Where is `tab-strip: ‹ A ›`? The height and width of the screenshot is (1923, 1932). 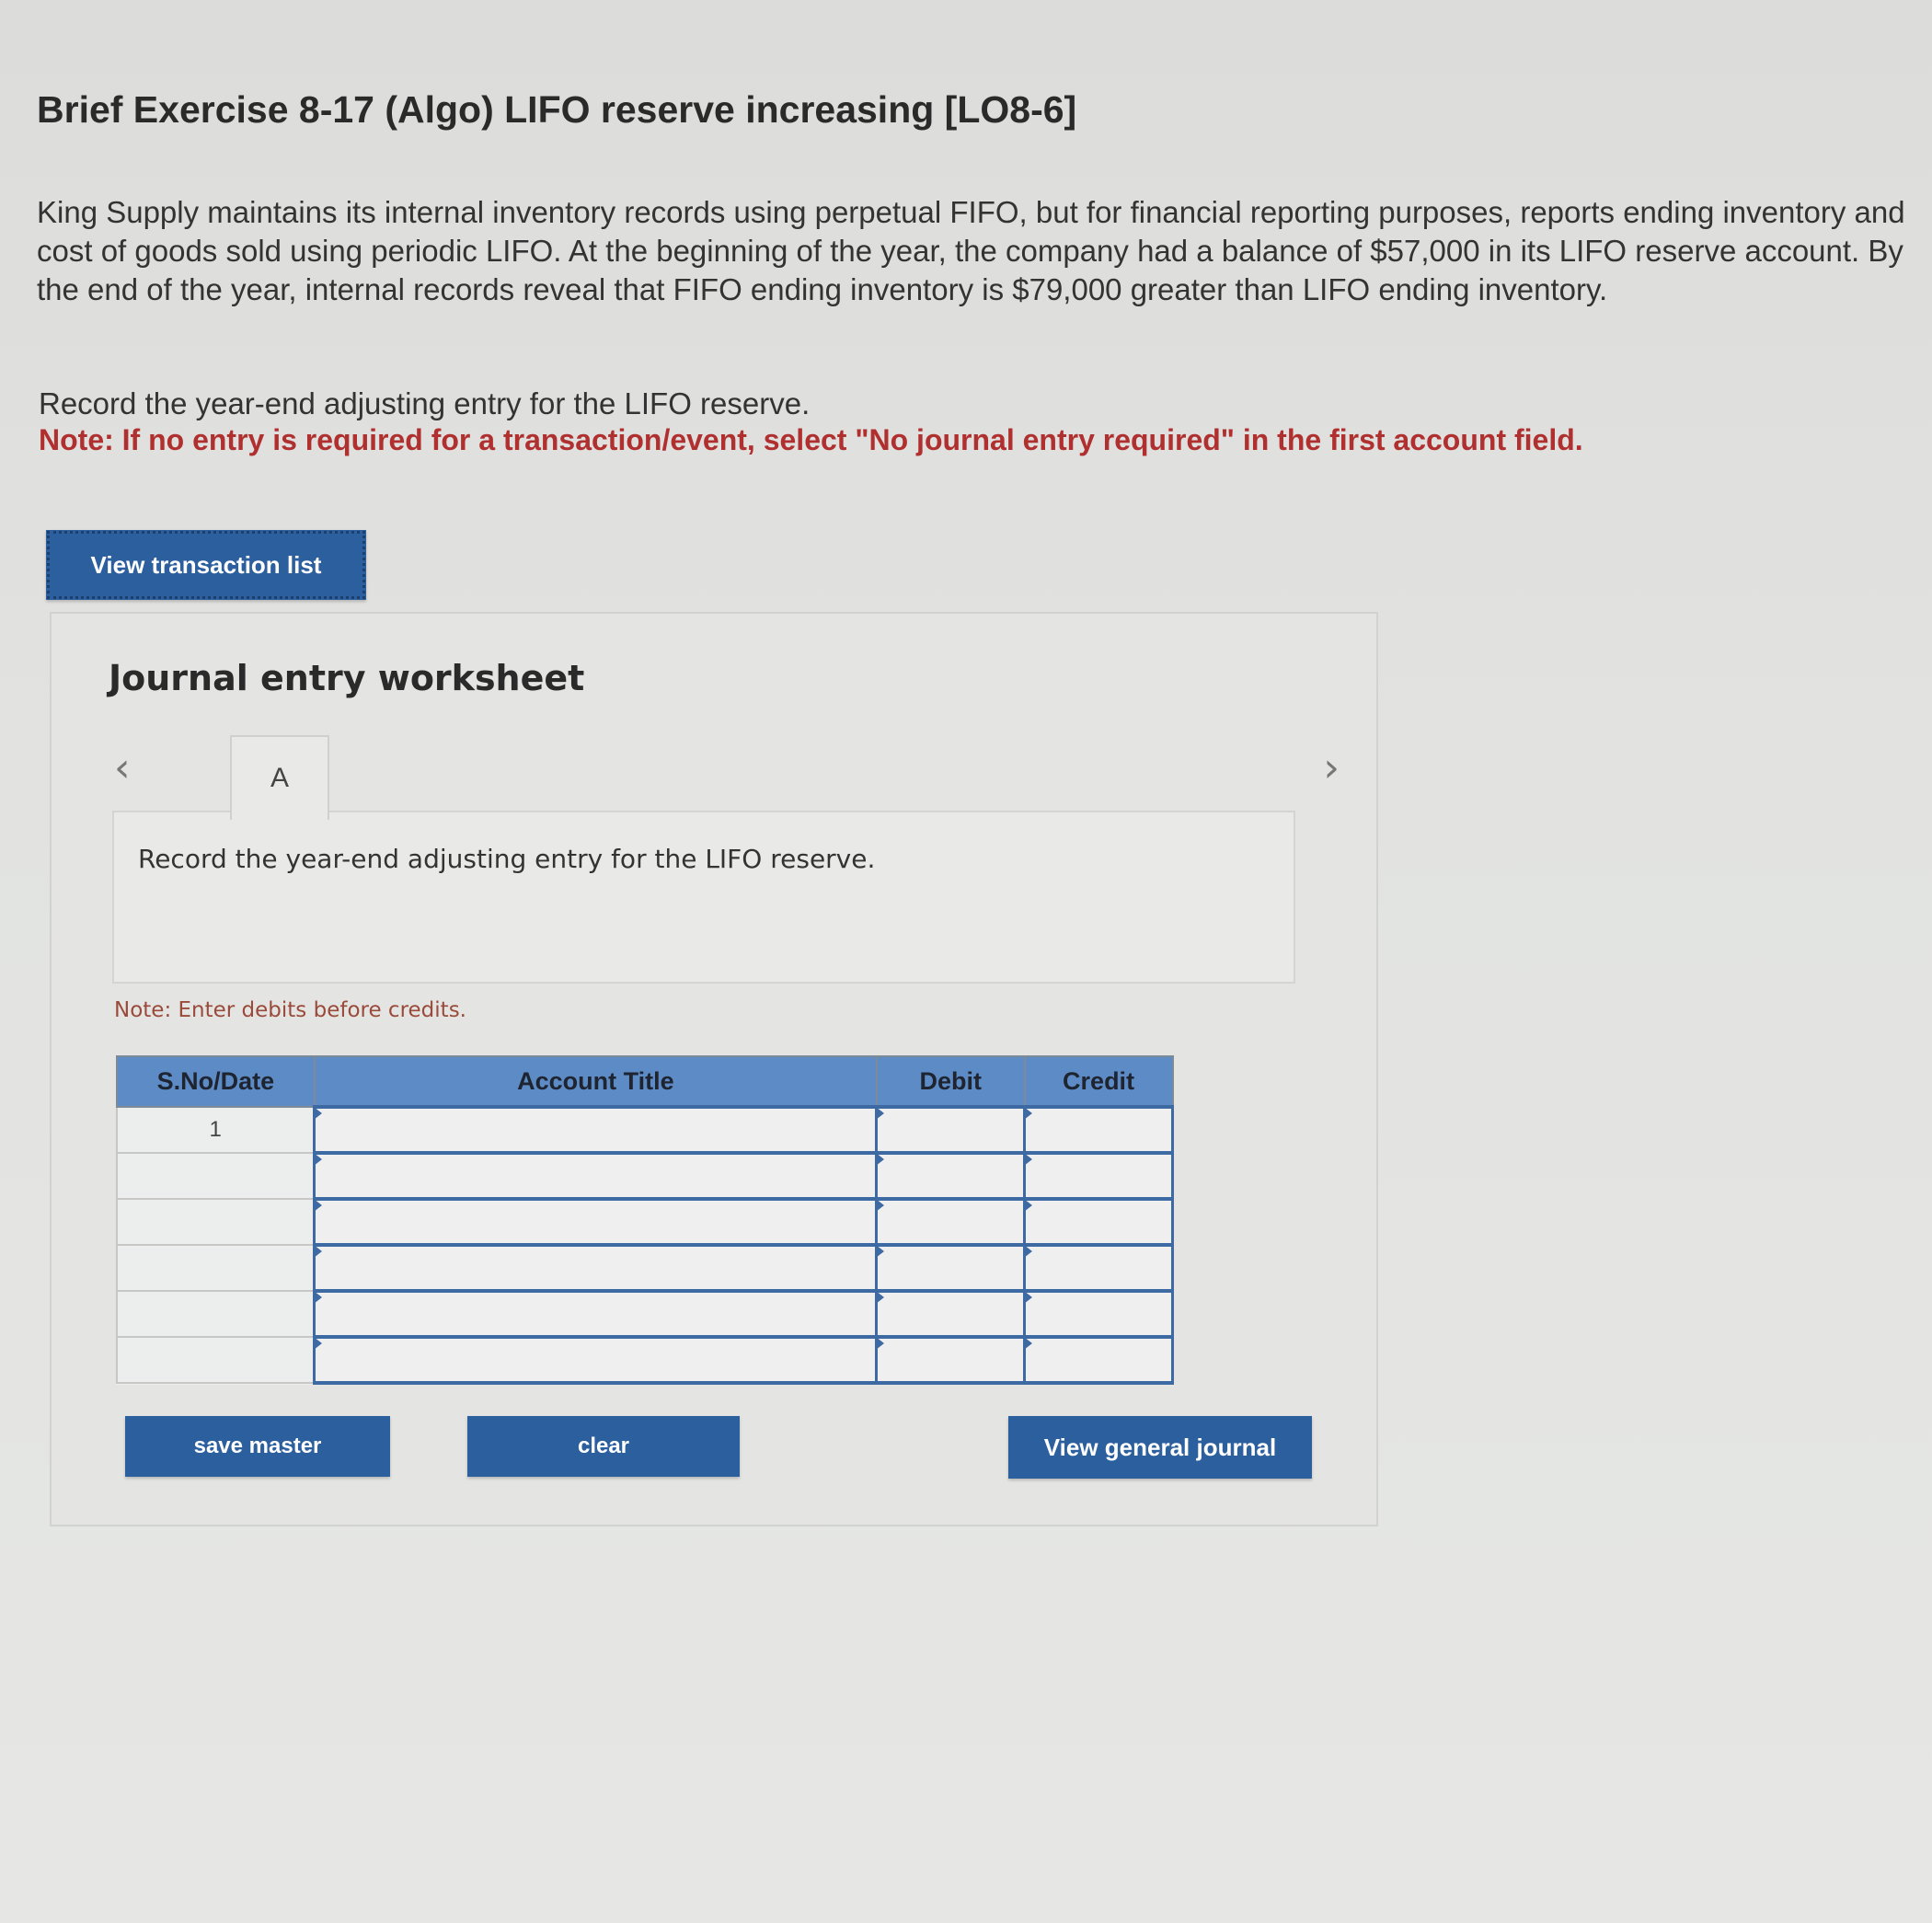
tab-strip: ‹ A › is located at coordinates (723, 776).